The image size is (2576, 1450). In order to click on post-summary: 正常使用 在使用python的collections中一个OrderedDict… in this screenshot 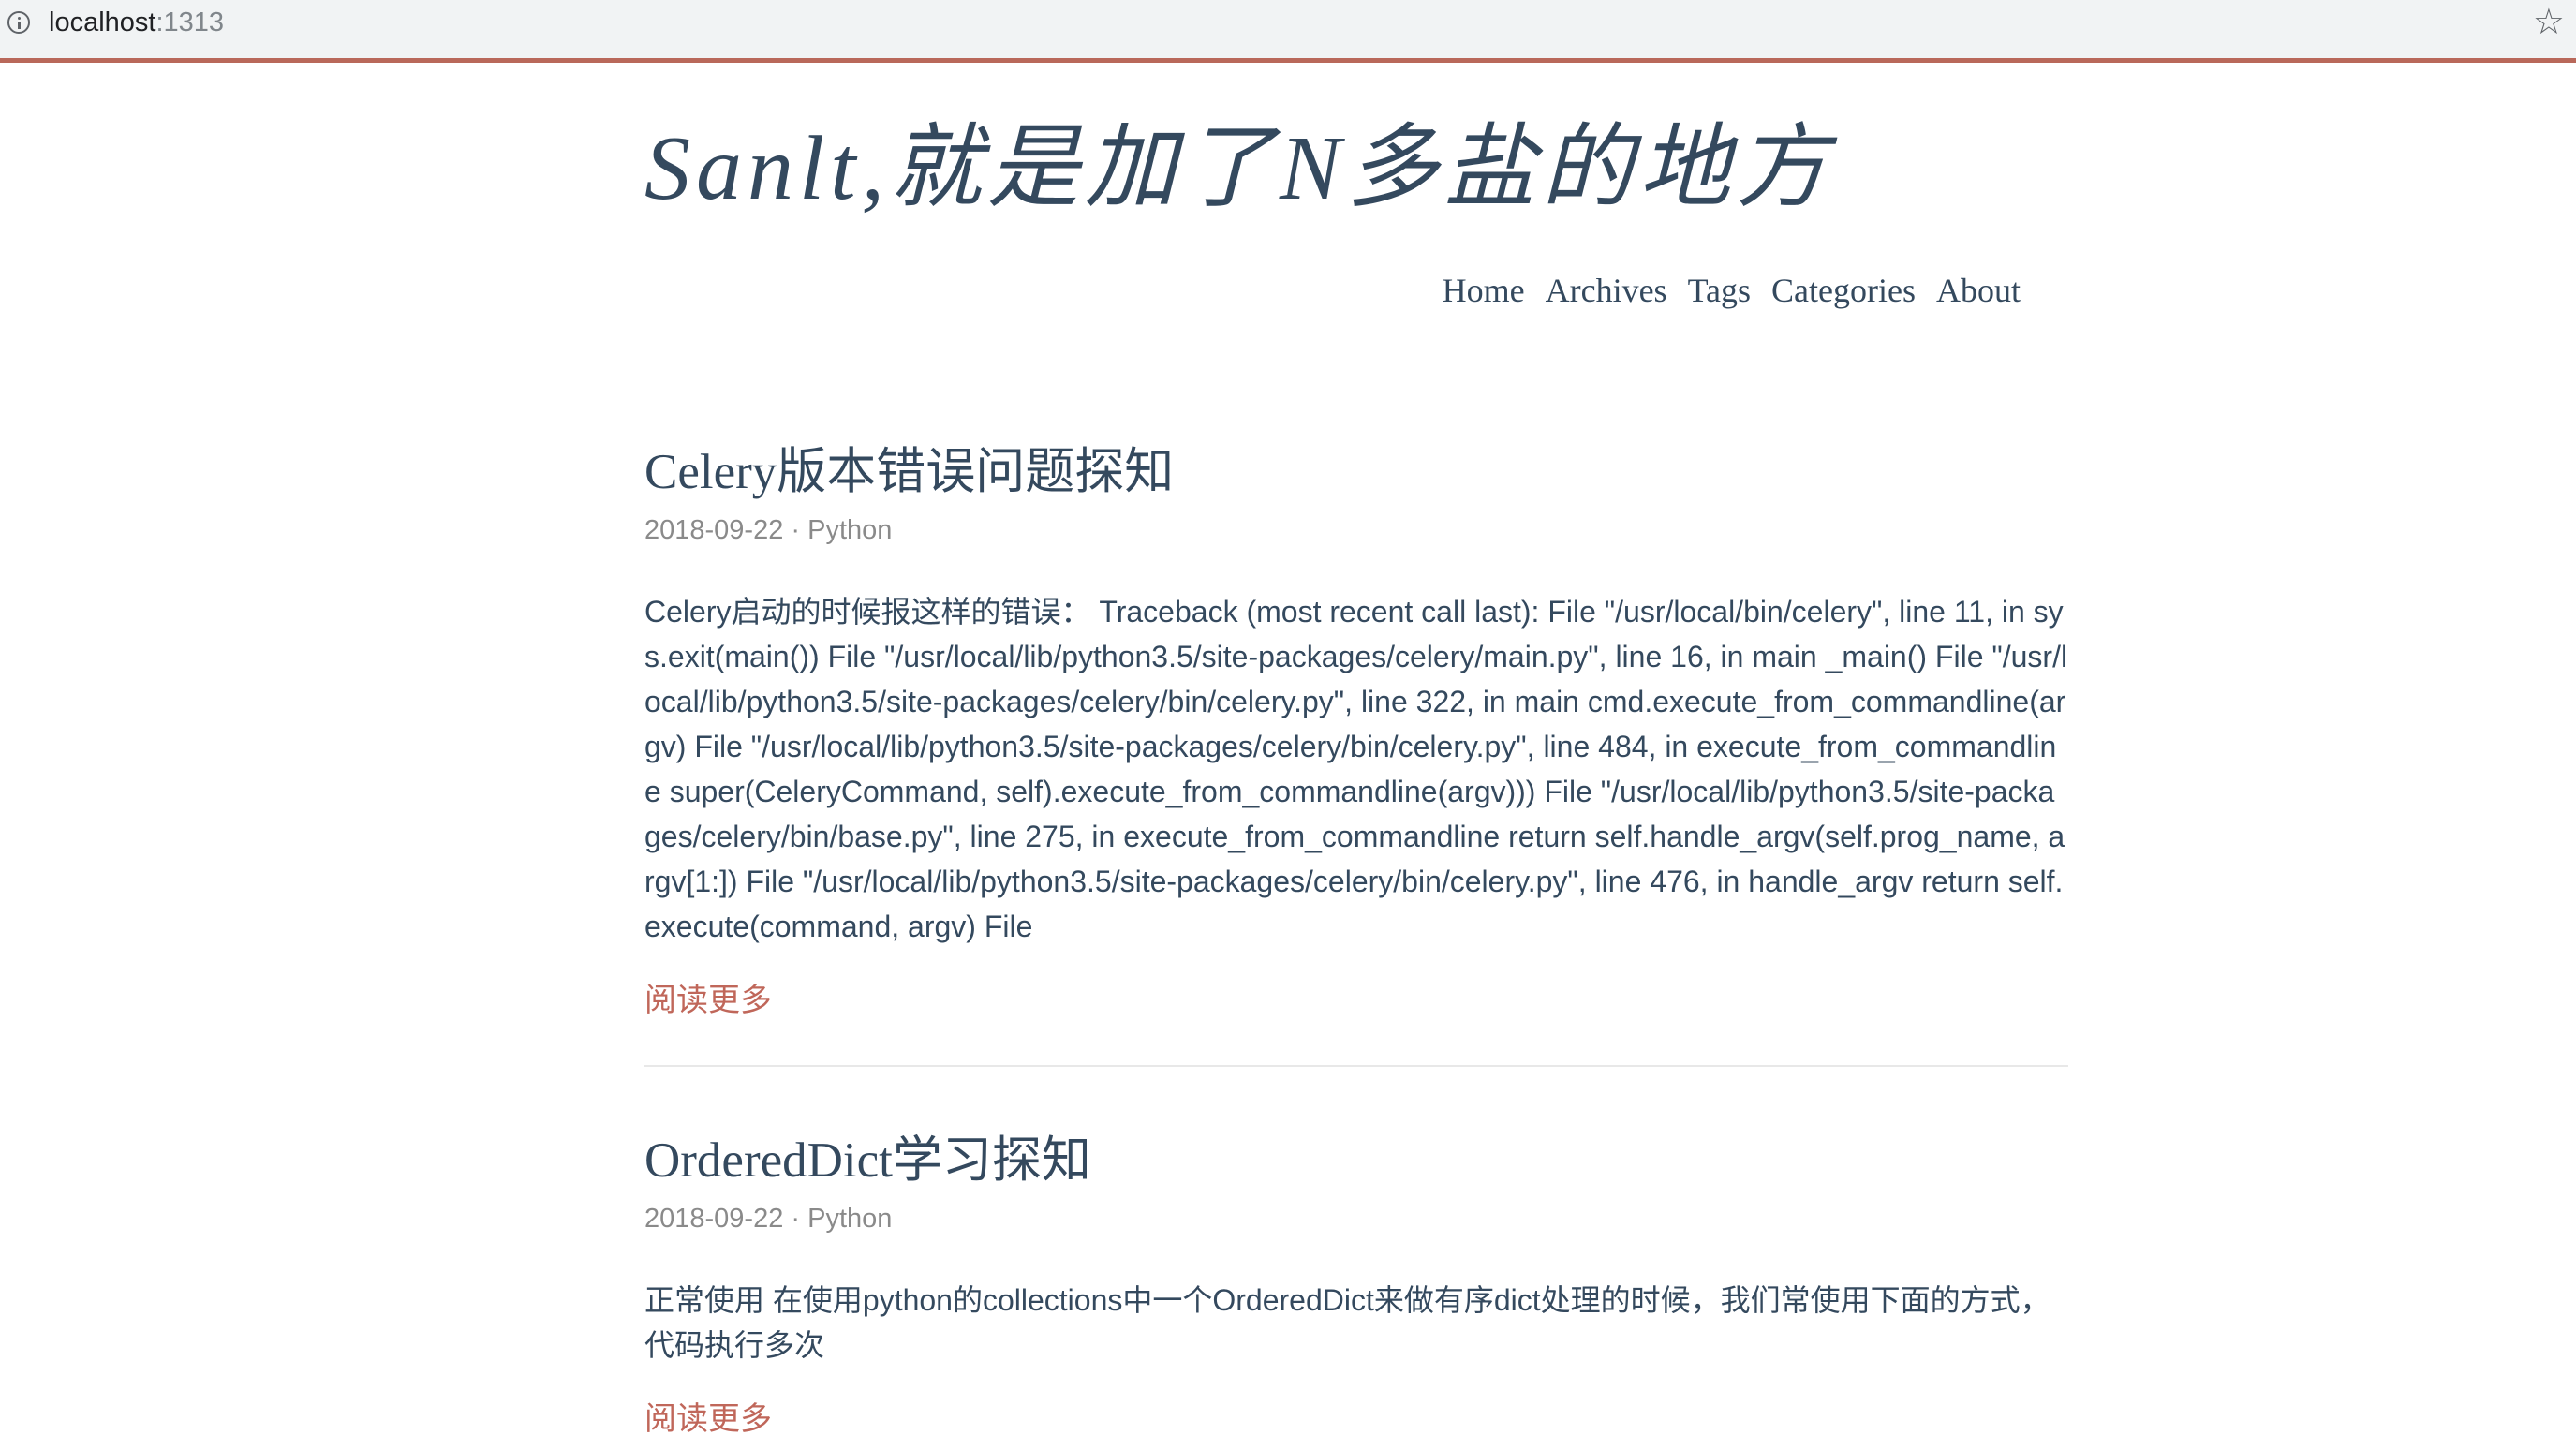, I will do `click(1347, 1323)`.